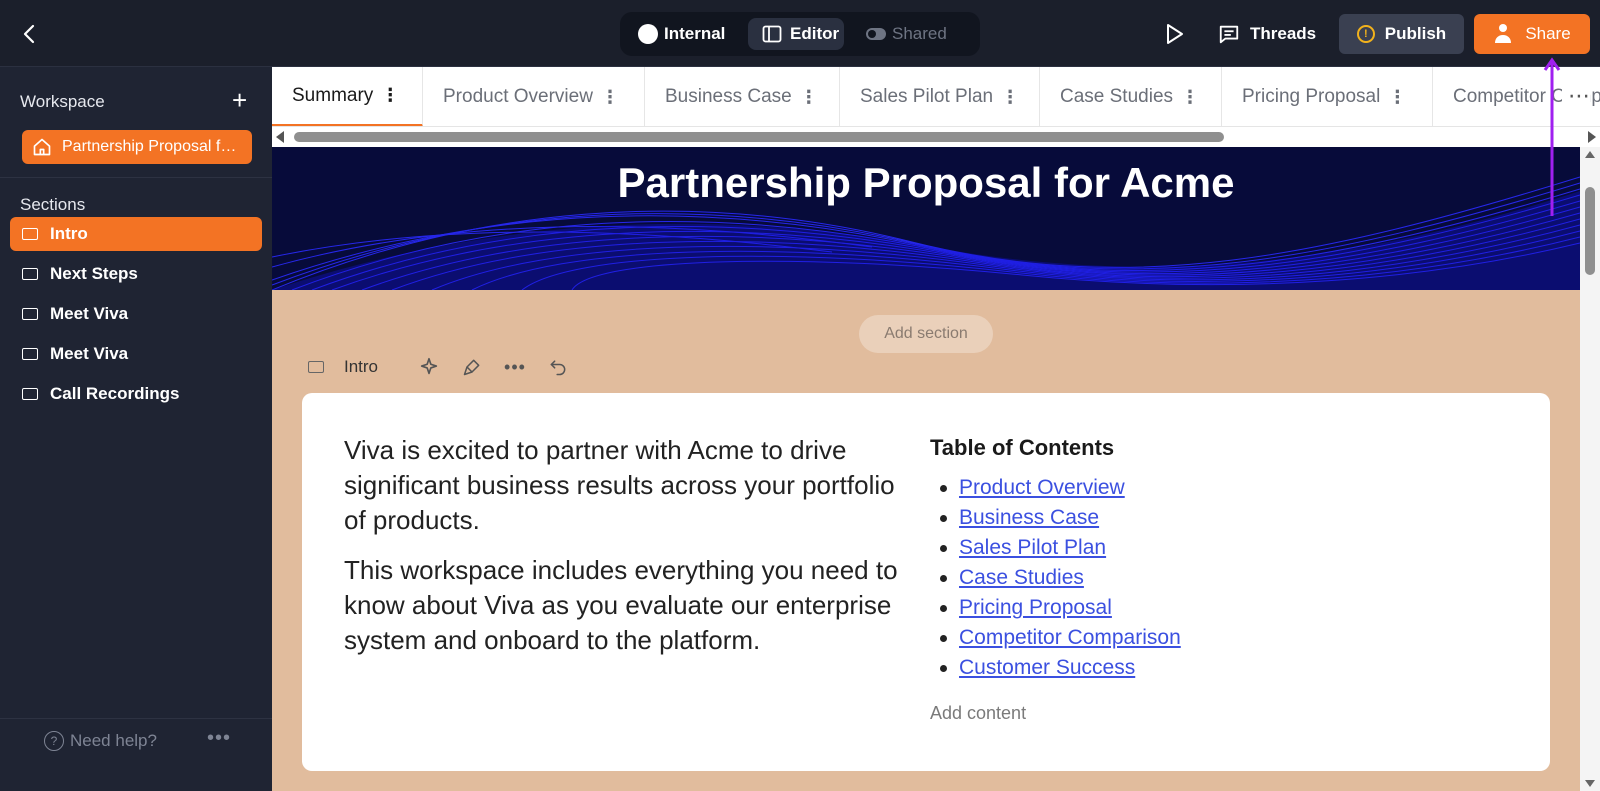  Describe the element at coordinates (429, 367) in the screenshot. I see `ai-sparkle-icon` at that location.